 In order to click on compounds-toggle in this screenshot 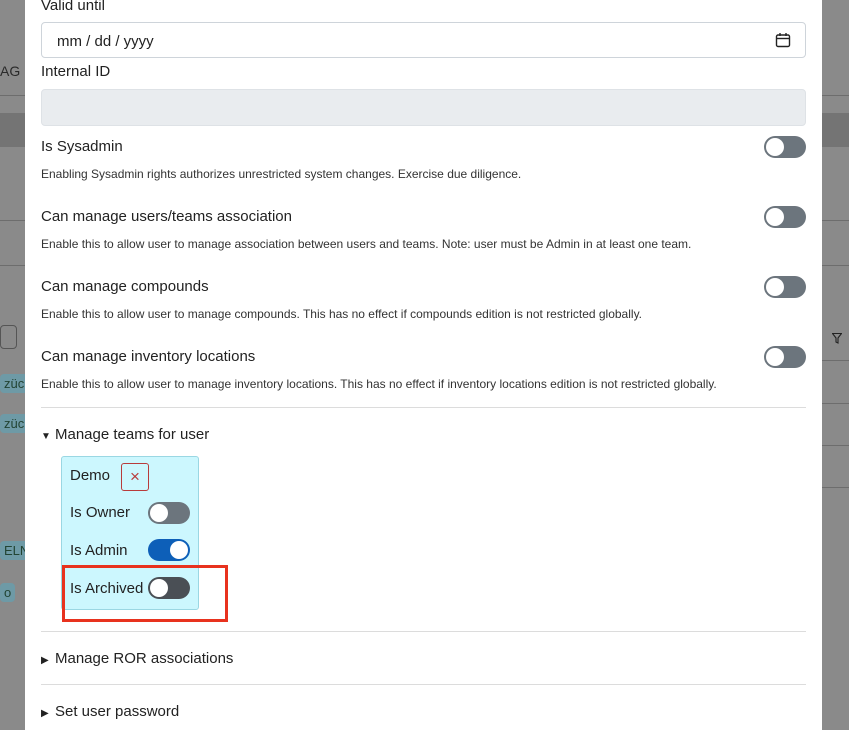, I will do `click(785, 287)`.